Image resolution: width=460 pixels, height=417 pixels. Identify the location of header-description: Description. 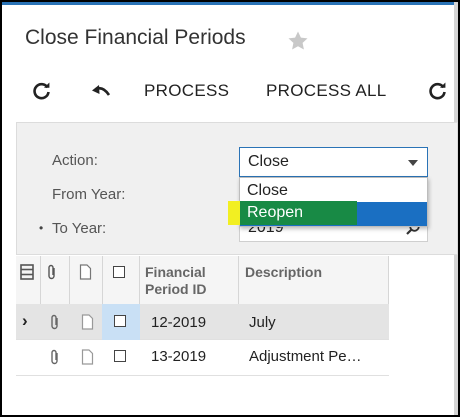
(283, 272).